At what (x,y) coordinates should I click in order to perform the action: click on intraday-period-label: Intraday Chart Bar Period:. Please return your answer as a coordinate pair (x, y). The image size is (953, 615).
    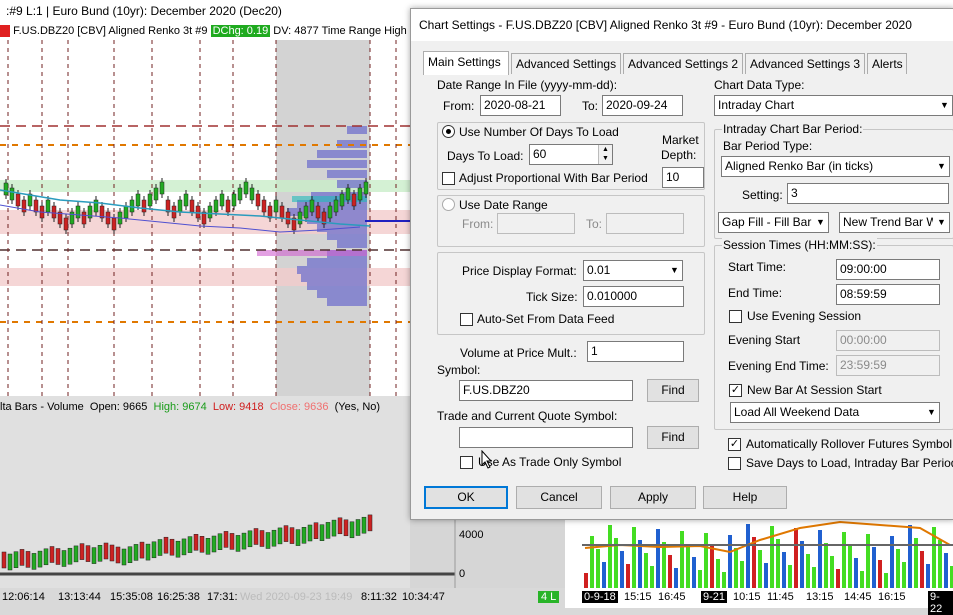
    Looking at the image, I should click on (793, 129).